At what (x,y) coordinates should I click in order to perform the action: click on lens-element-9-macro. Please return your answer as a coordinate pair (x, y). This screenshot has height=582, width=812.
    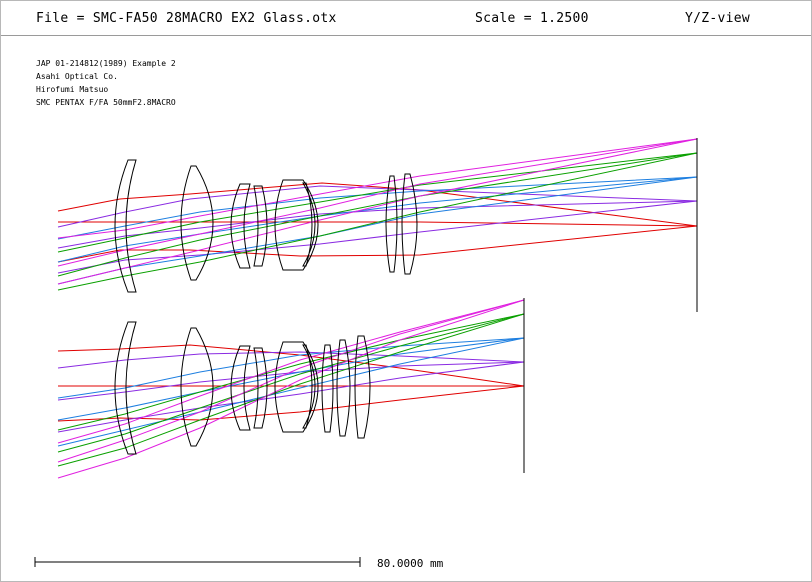
    Looking at the image, I should click on (362, 387).